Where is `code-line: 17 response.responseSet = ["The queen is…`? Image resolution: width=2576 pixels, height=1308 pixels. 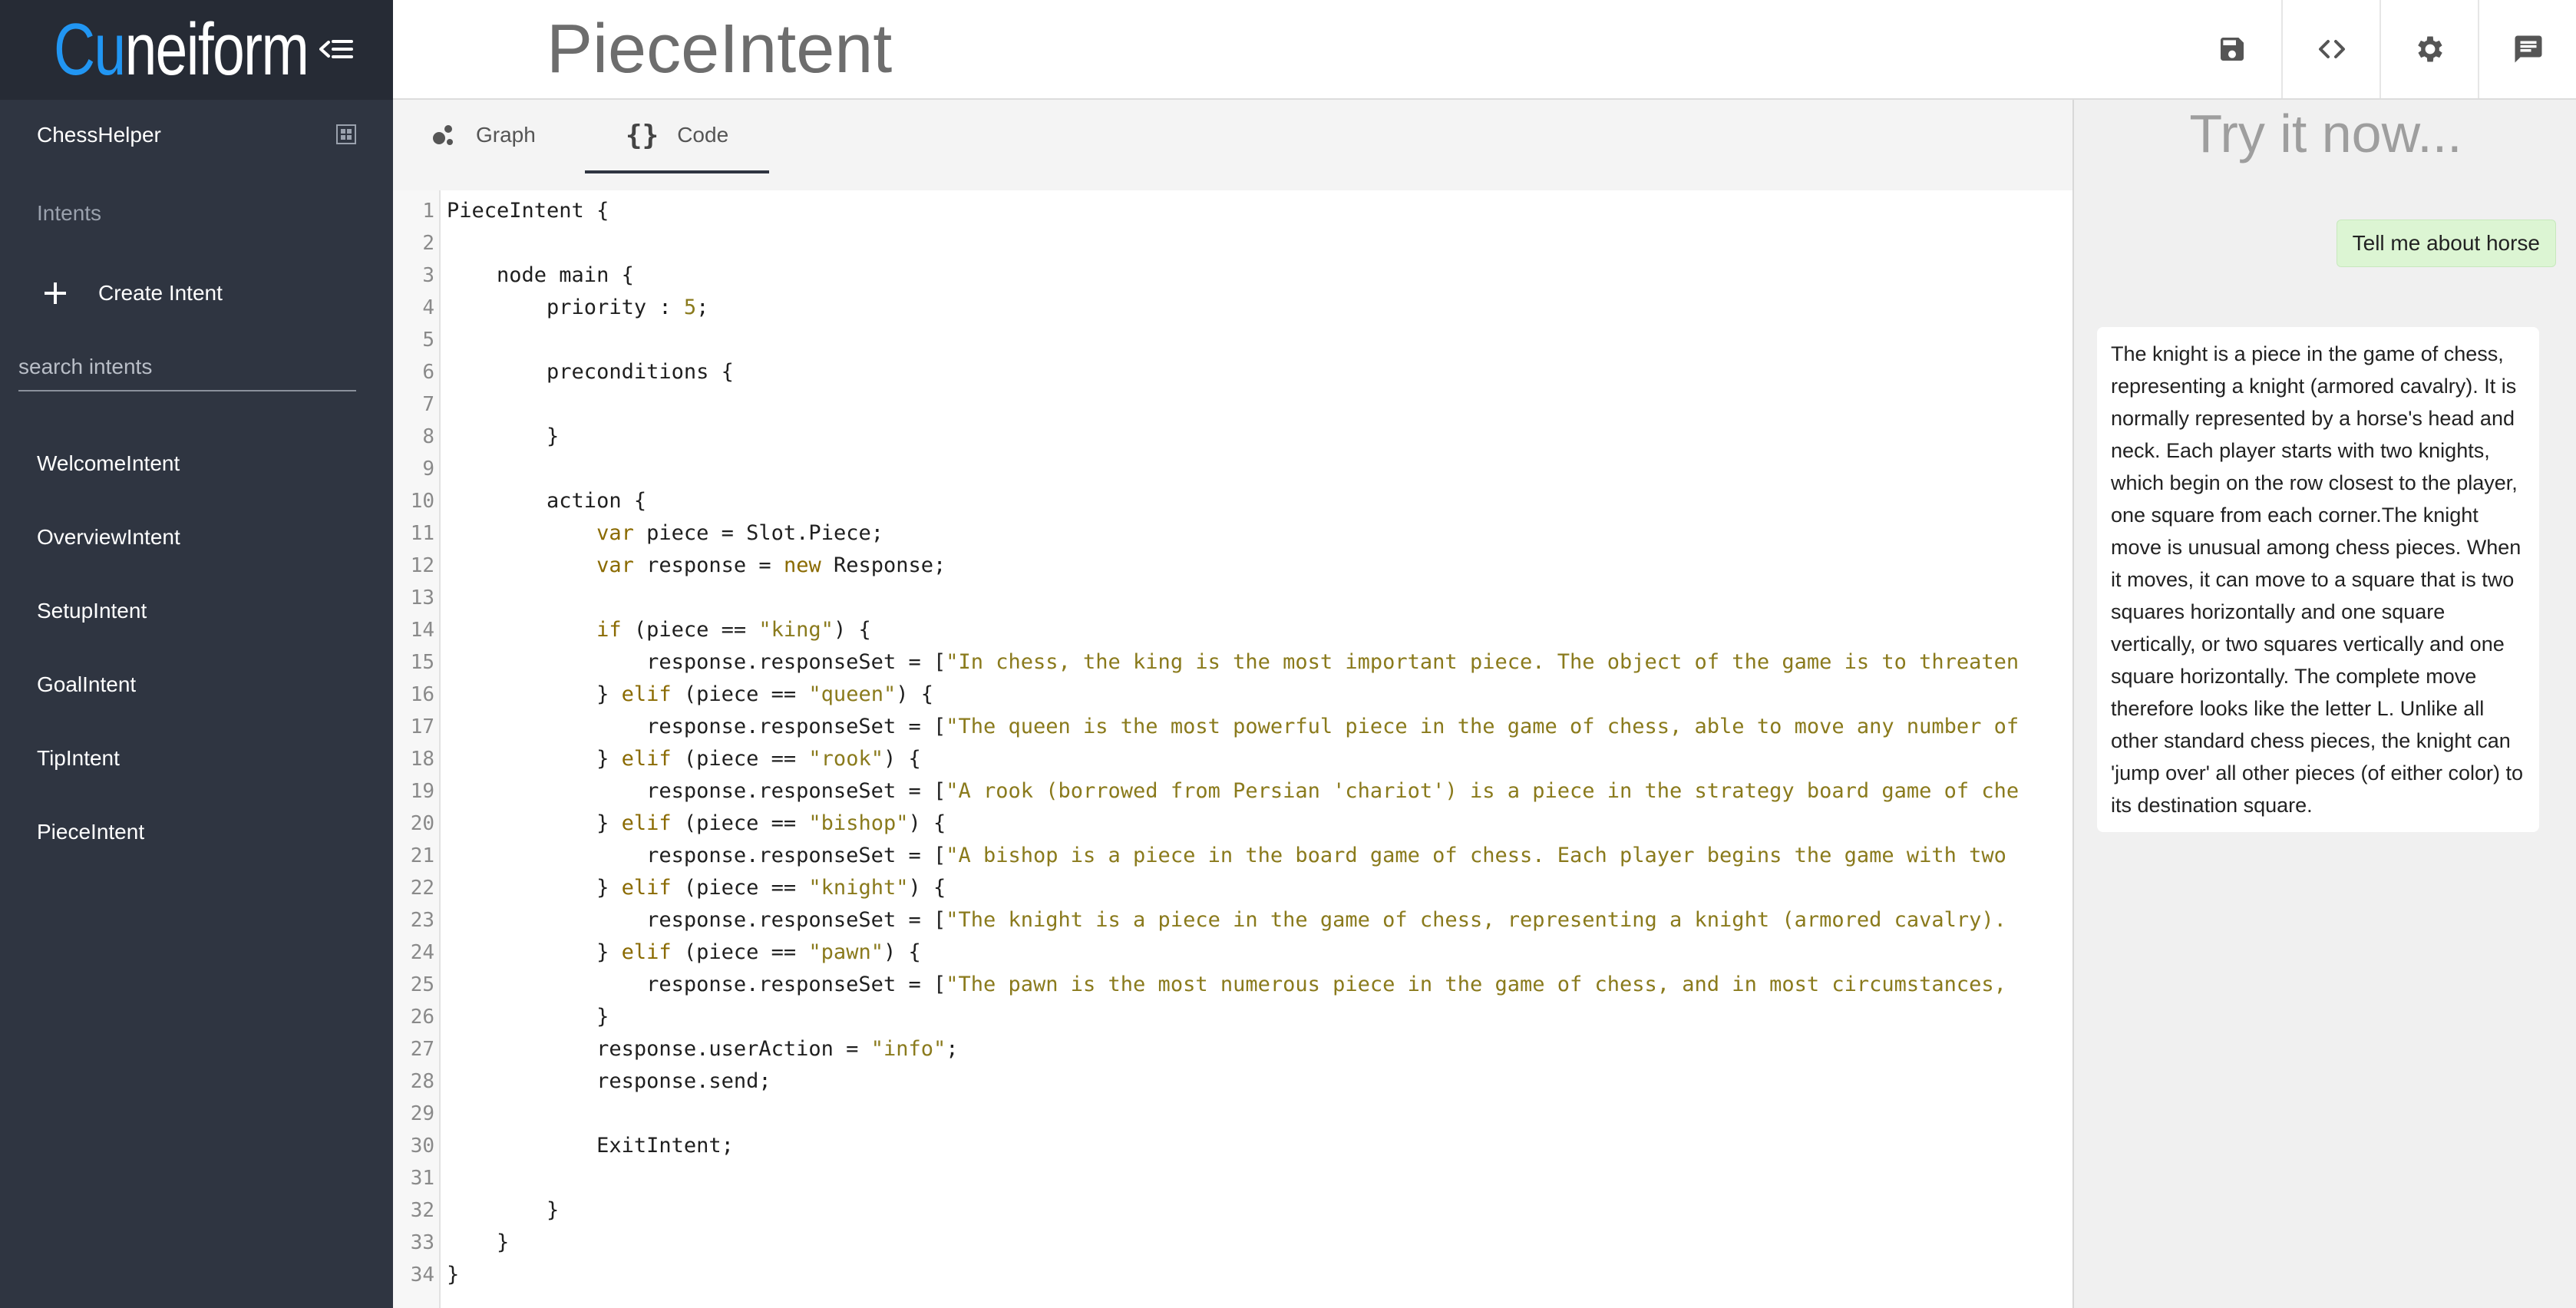
code-line: 17 response.responseSet = ["The queen is… is located at coordinates (1232, 727).